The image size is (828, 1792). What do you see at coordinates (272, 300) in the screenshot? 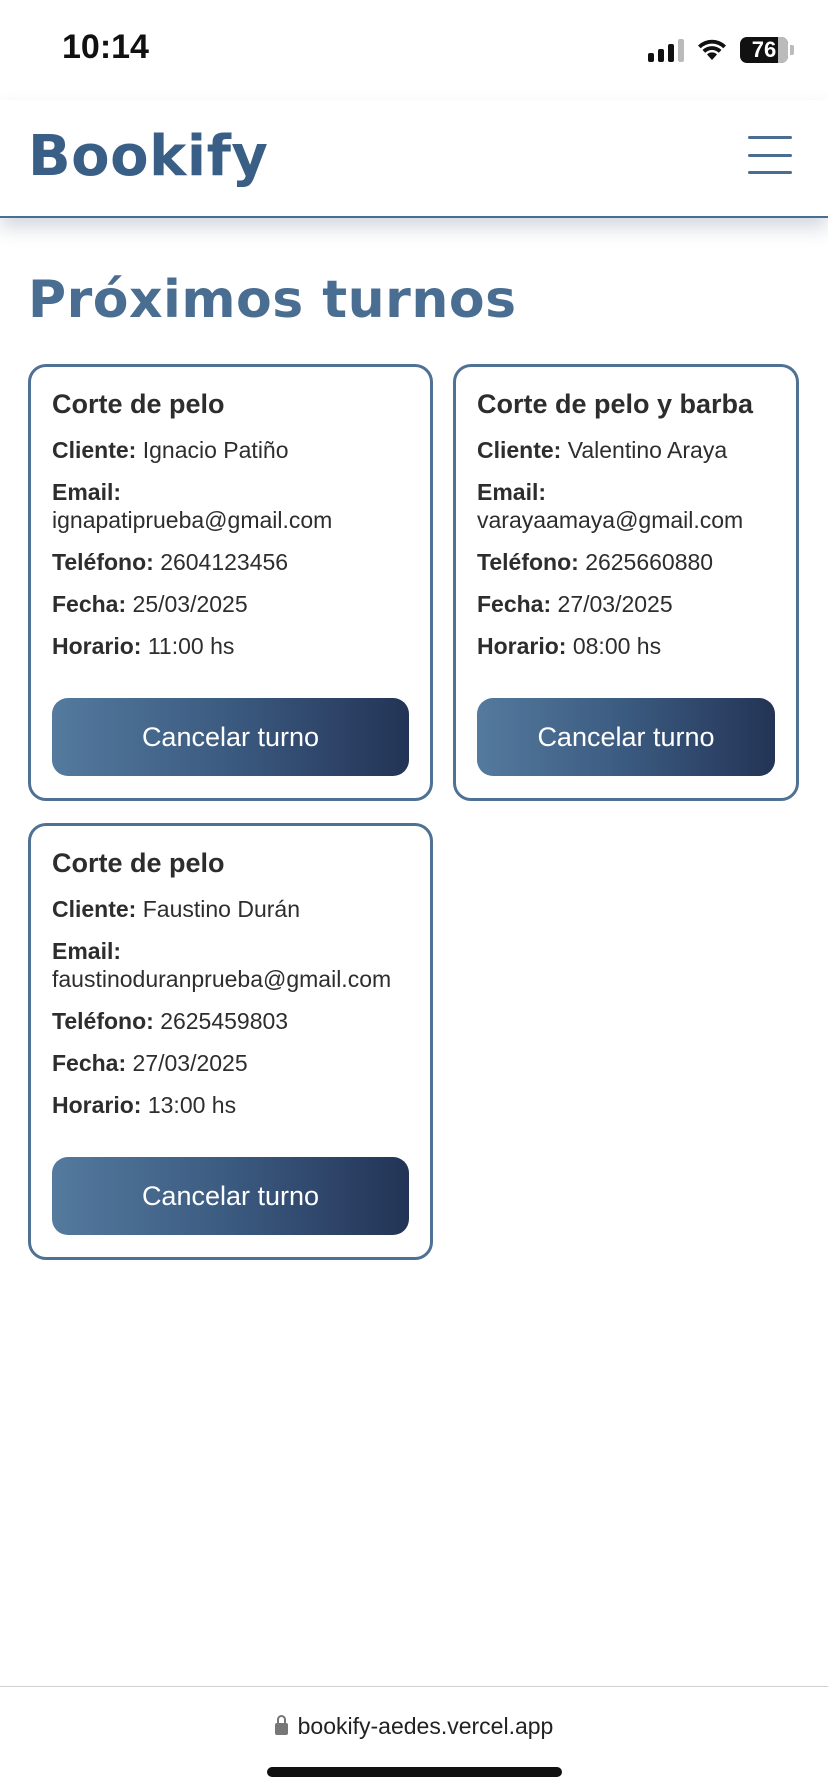
I see `page-title: Próximos turnos` at bounding box center [272, 300].